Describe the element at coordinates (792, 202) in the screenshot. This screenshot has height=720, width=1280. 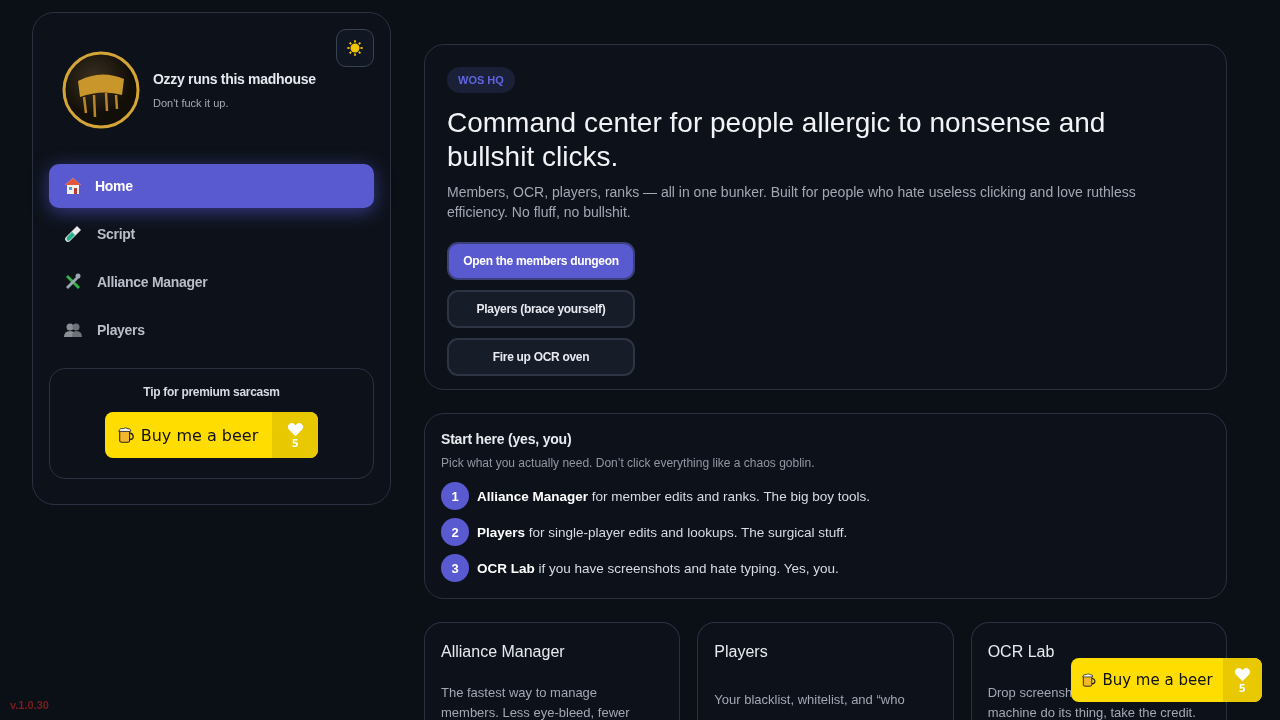
I see `hero-description: Members, OCR, players, ranks — all in one bunker. Built for people who hate useless clicking and love ruthless efficiency. No fluff, no bullshit.` at that location.